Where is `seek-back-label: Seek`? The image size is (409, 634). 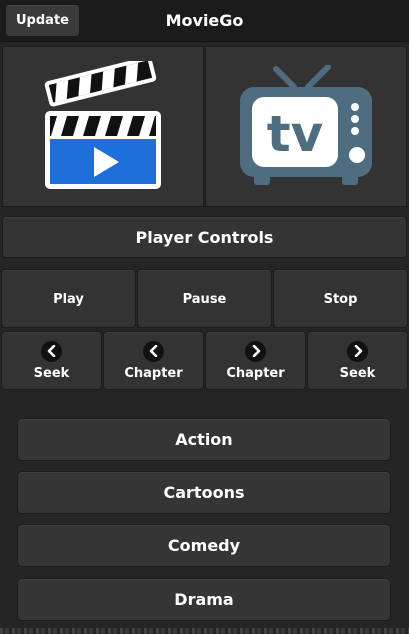 seek-back-label: Seek is located at coordinates (51, 373).